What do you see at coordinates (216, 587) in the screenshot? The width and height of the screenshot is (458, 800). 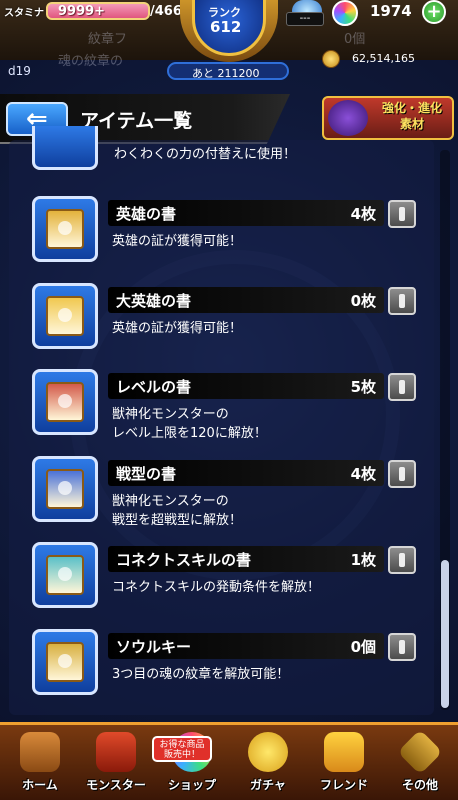 I see `item-description: コネクトスキルの発動条件を解放！` at bounding box center [216, 587].